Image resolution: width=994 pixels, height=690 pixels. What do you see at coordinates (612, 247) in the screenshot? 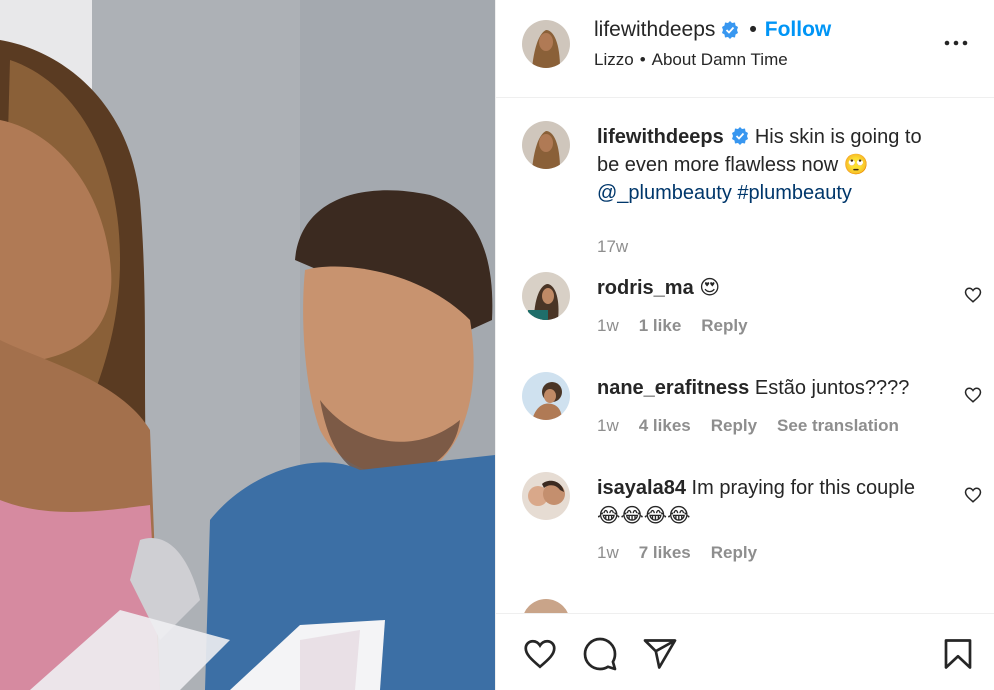
I see `caption-time: 17w` at bounding box center [612, 247].